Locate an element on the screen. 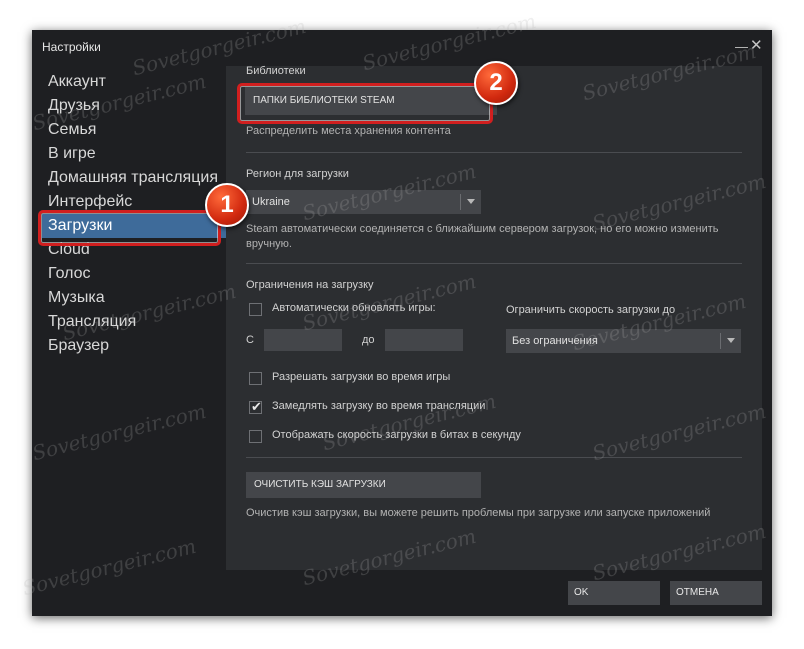 This screenshot has width=804, height=649. region-value: Ukraine is located at coordinates (271, 202).